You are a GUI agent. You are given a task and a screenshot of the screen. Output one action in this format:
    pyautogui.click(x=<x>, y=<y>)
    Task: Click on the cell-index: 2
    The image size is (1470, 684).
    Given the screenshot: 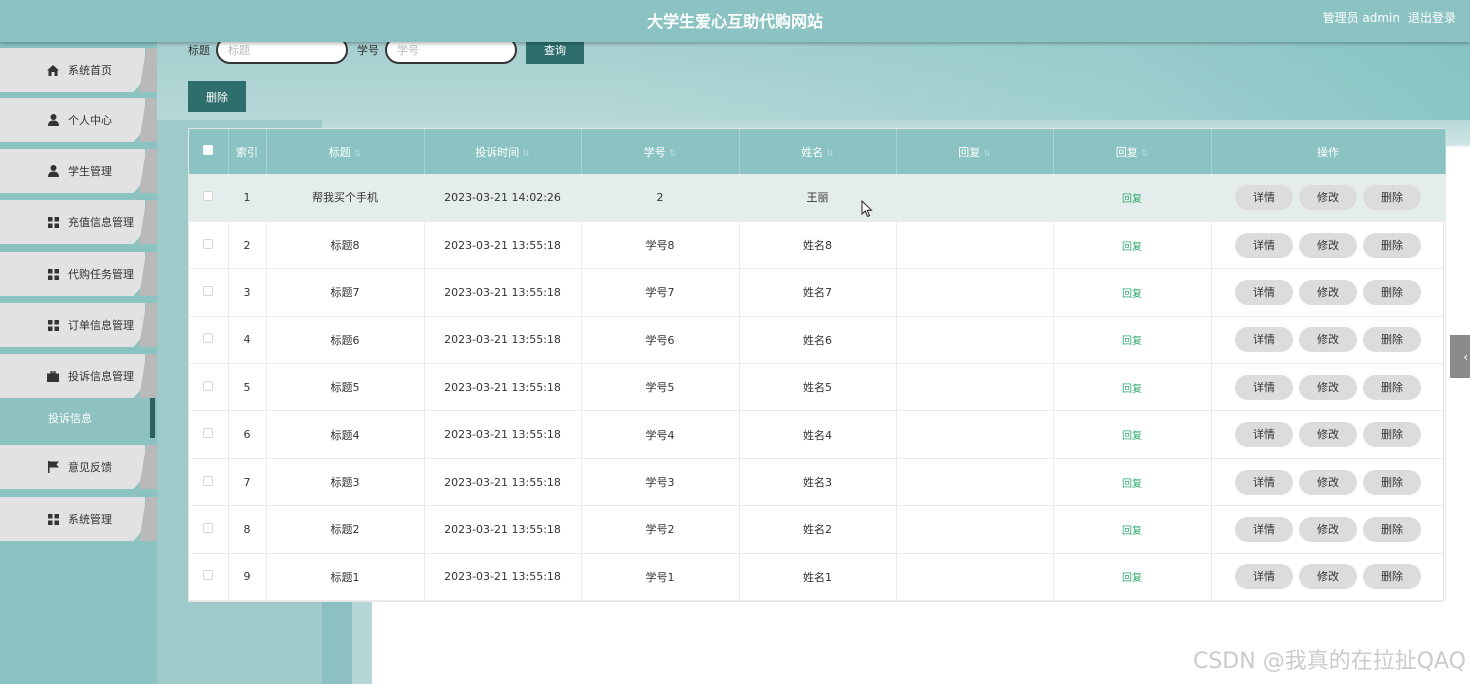 What is the action you would take?
    pyautogui.click(x=247, y=245)
    